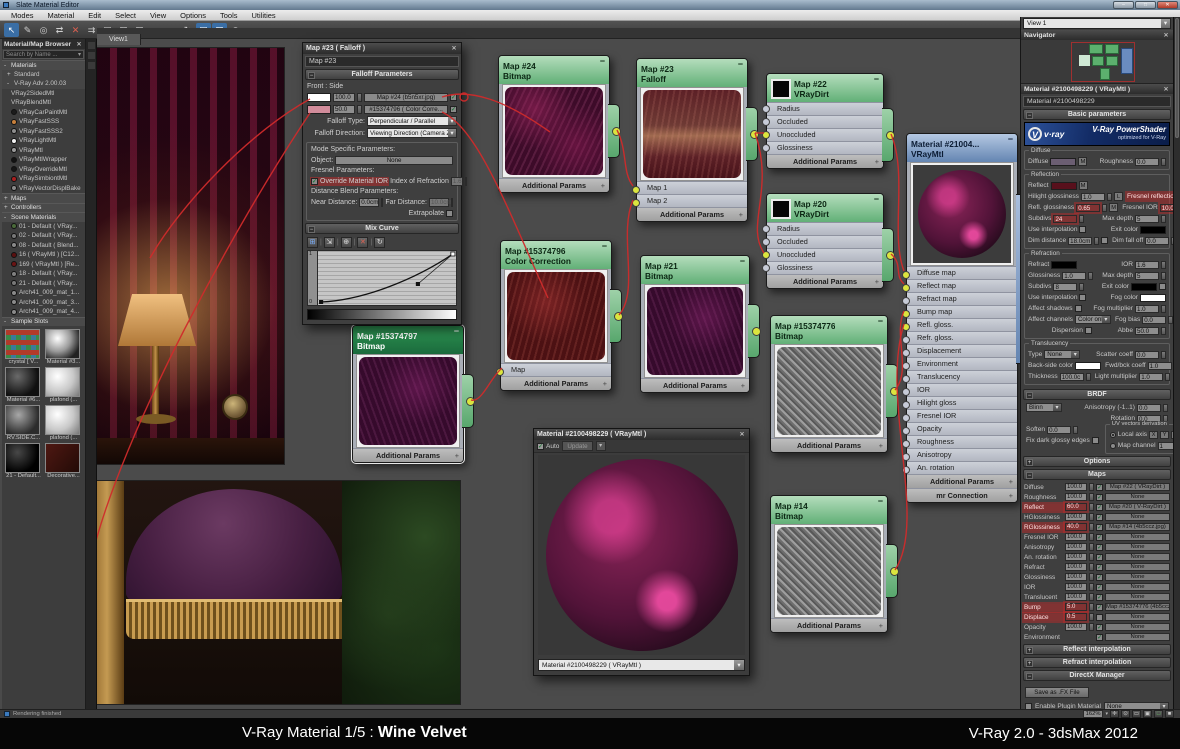  I want to click on node-input-reflect-map: Reflect map, so click(962, 285).